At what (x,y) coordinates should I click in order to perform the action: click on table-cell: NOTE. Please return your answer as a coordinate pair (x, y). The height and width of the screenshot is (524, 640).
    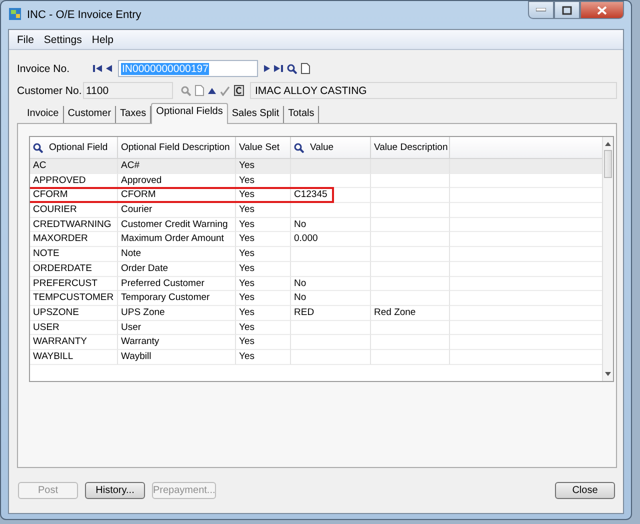
    Looking at the image, I should click on (74, 254).